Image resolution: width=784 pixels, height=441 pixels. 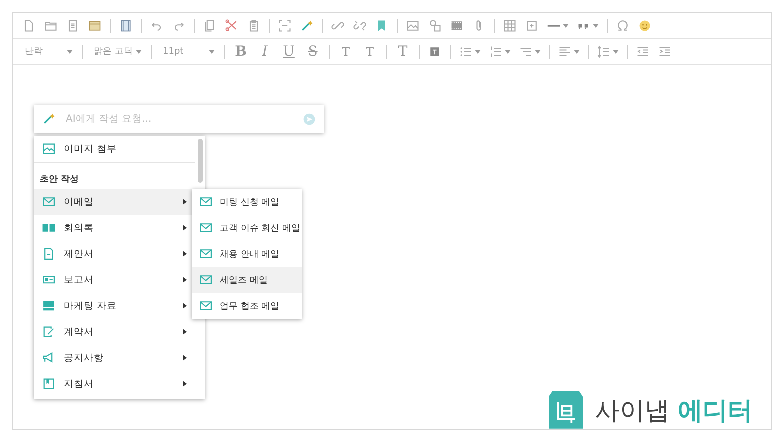 I want to click on menu-item: 이미지 첨부, so click(x=114, y=149).